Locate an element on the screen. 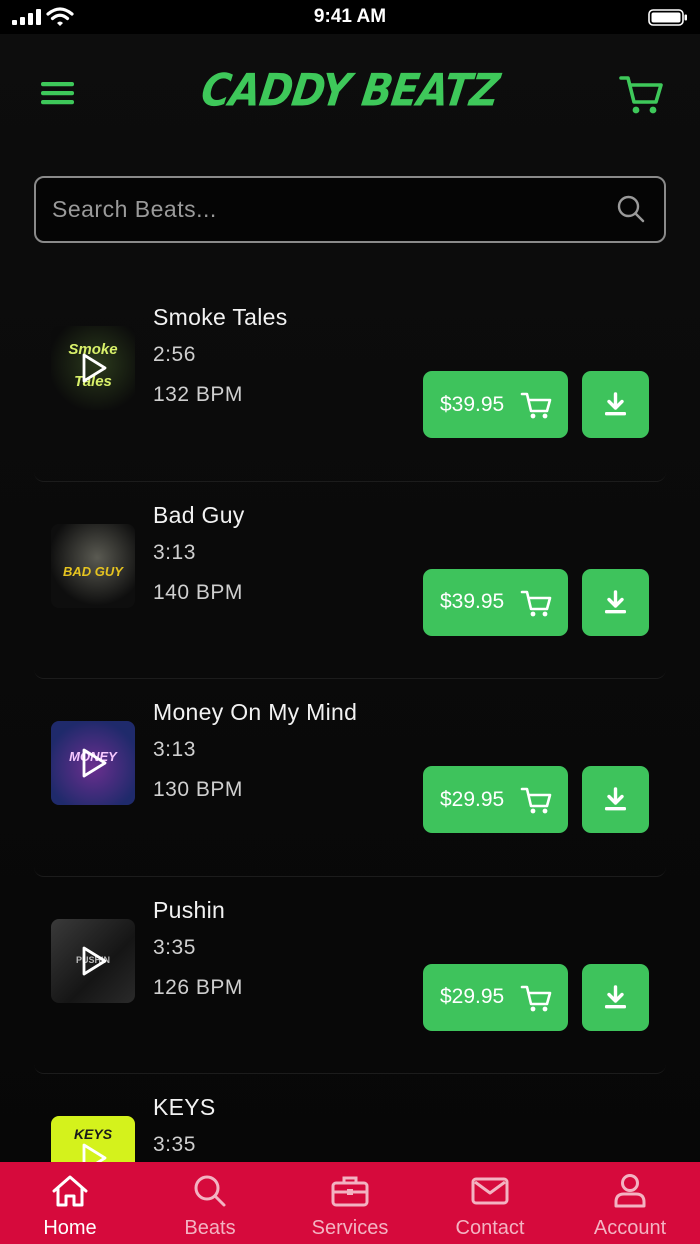 The image size is (700, 1244). beat-cover: KEYS is located at coordinates (93, 1139).